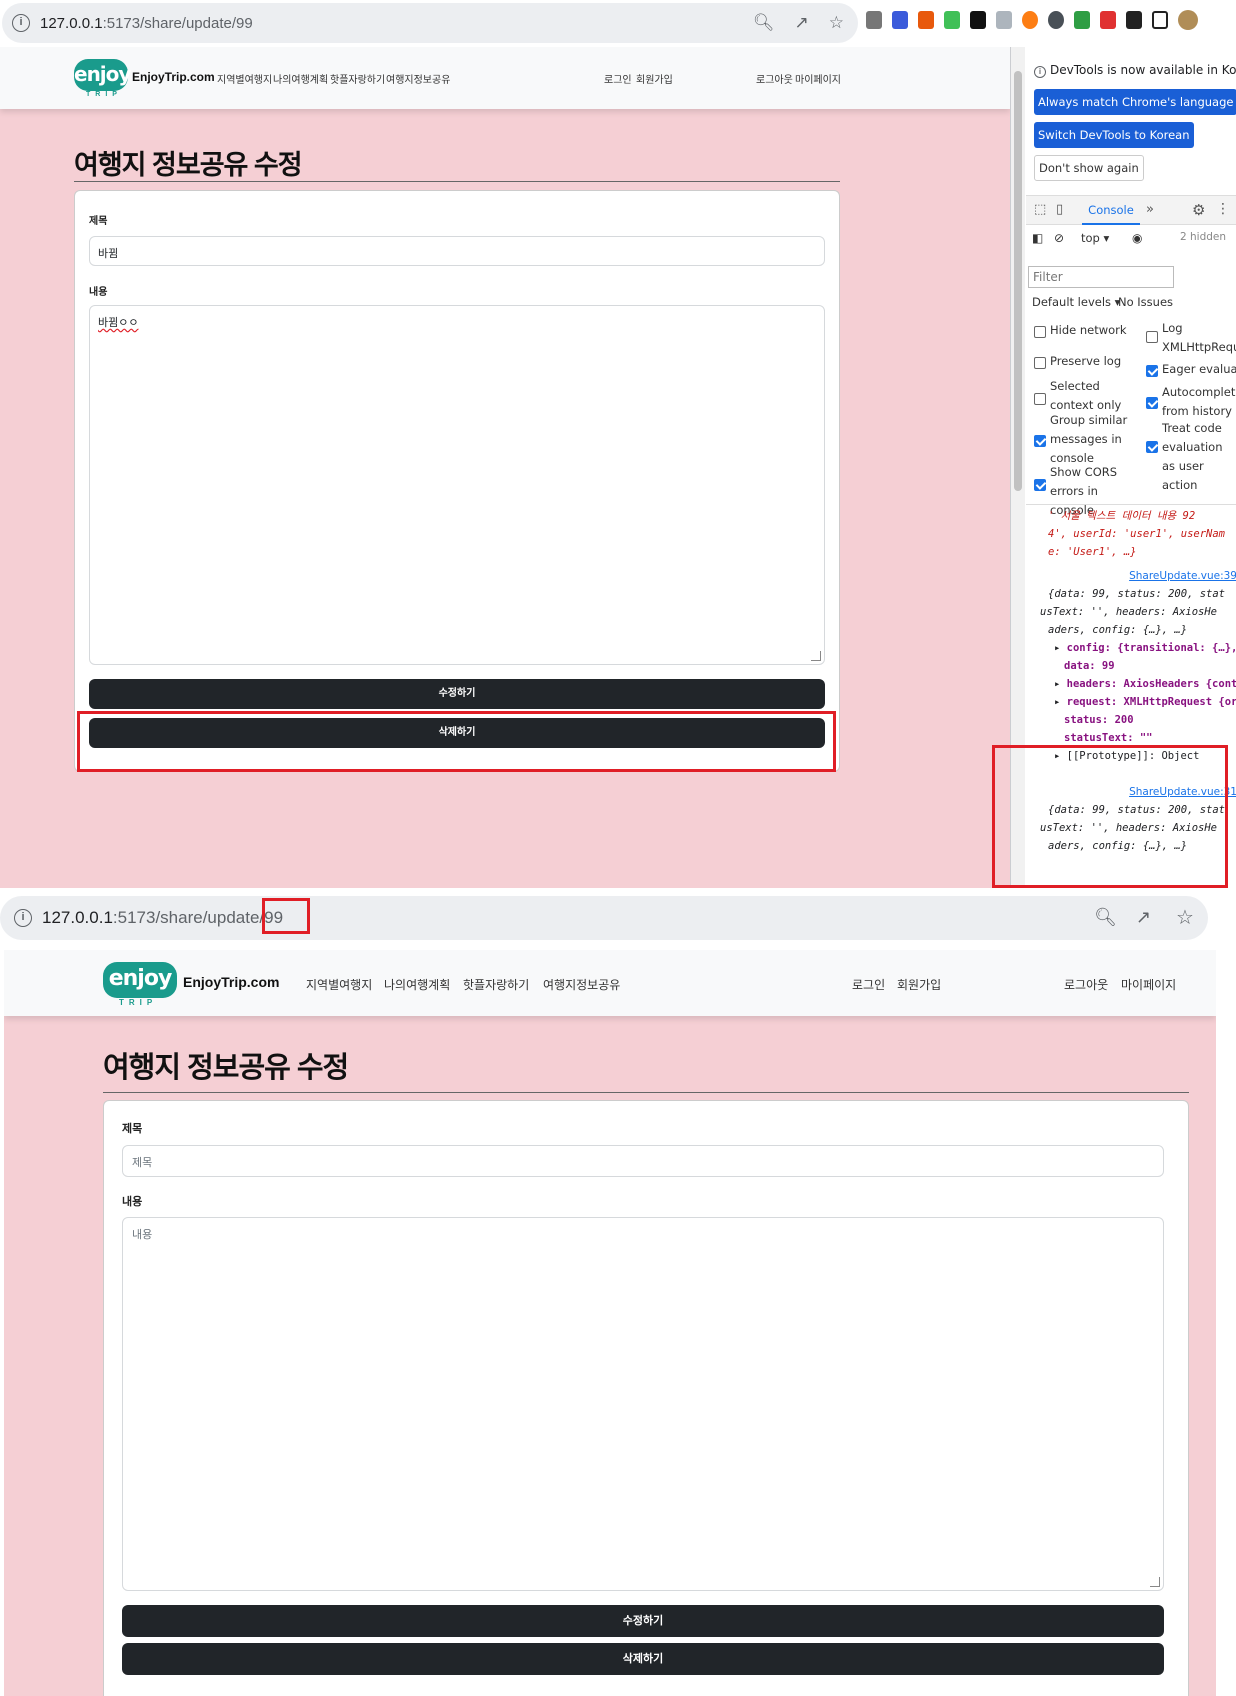 The height and width of the screenshot is (1696, 1236). I want to click on cors-checkbox, so click(1040, 485).